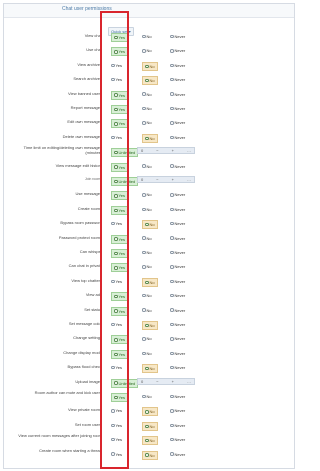 Image resolution: width=320 pixels, height=471 pixels. I want to click on never-label: Never, so click(180, 195).